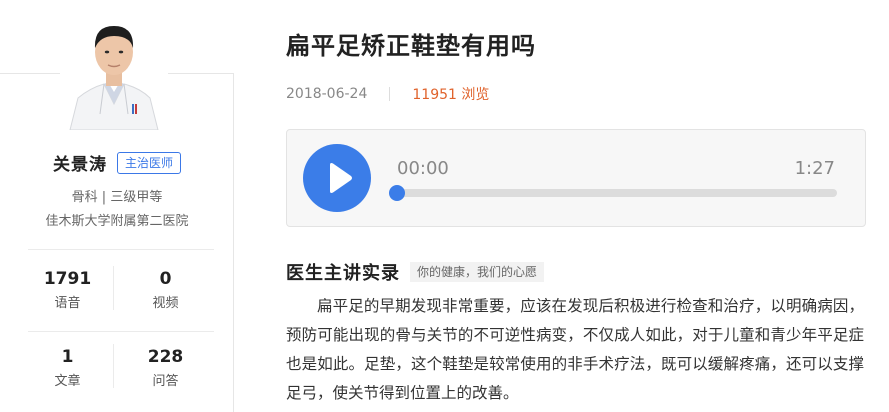  Describe the element at coordinates (327, 94) in the screenshot. I see `article-date: 2018-06-24` at that location.